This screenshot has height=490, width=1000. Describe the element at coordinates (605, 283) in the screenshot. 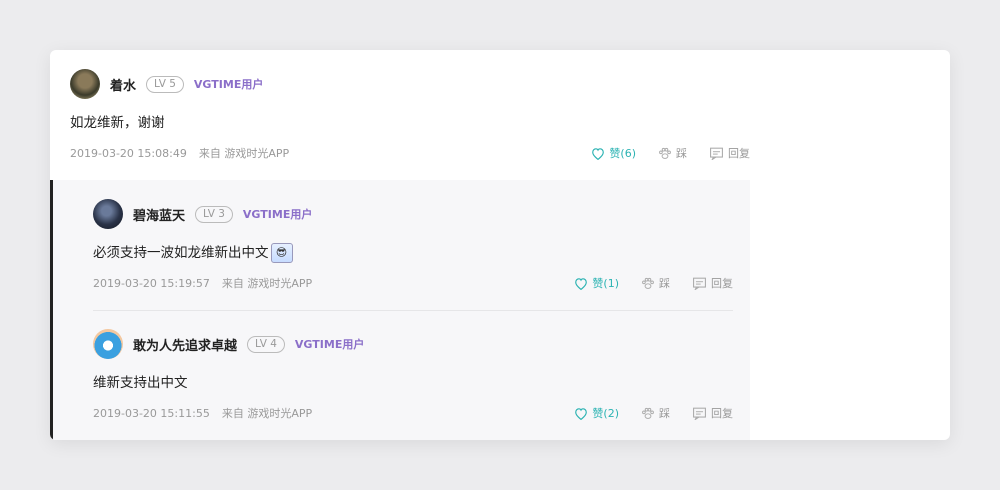

I see `like-label: 赞(1)` at that location.